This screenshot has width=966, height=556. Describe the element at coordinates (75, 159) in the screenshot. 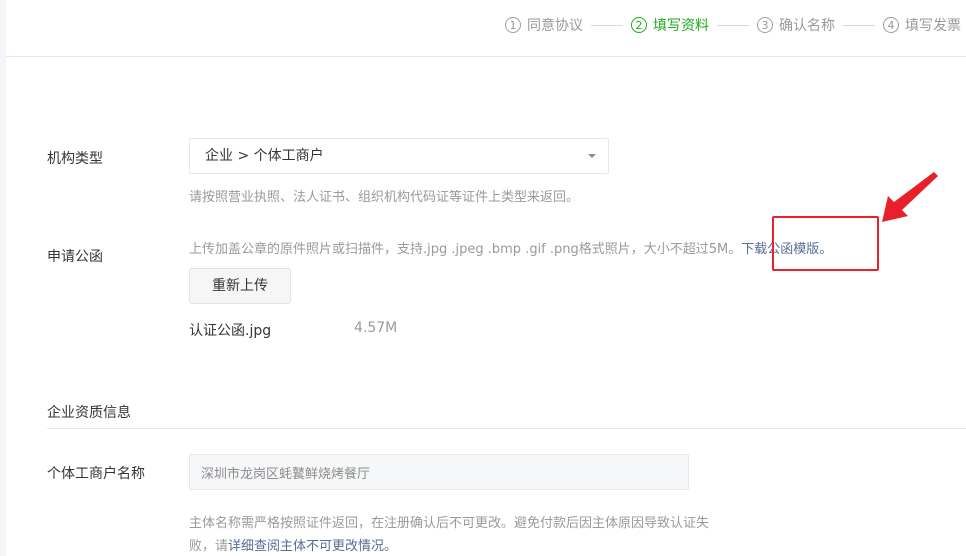

I see `org-type-label: 机构类型` at that location.